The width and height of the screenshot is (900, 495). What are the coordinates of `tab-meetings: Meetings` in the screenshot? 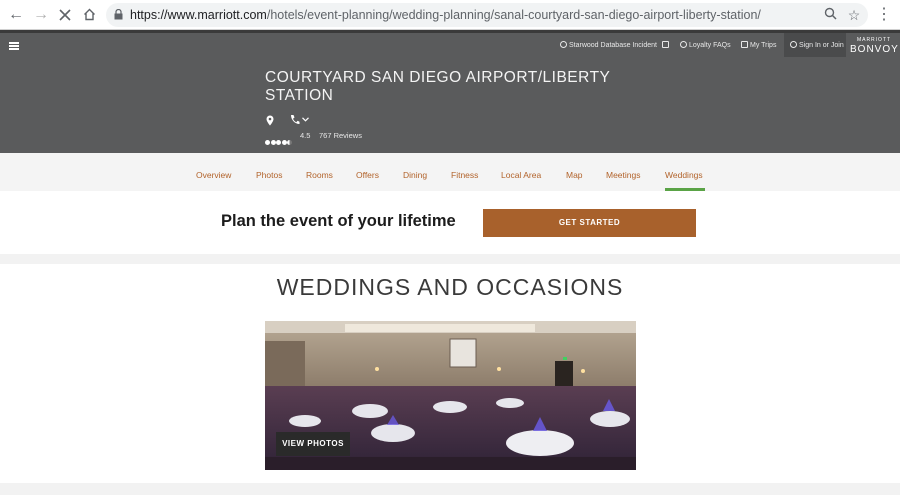 It's located at (623, 175).